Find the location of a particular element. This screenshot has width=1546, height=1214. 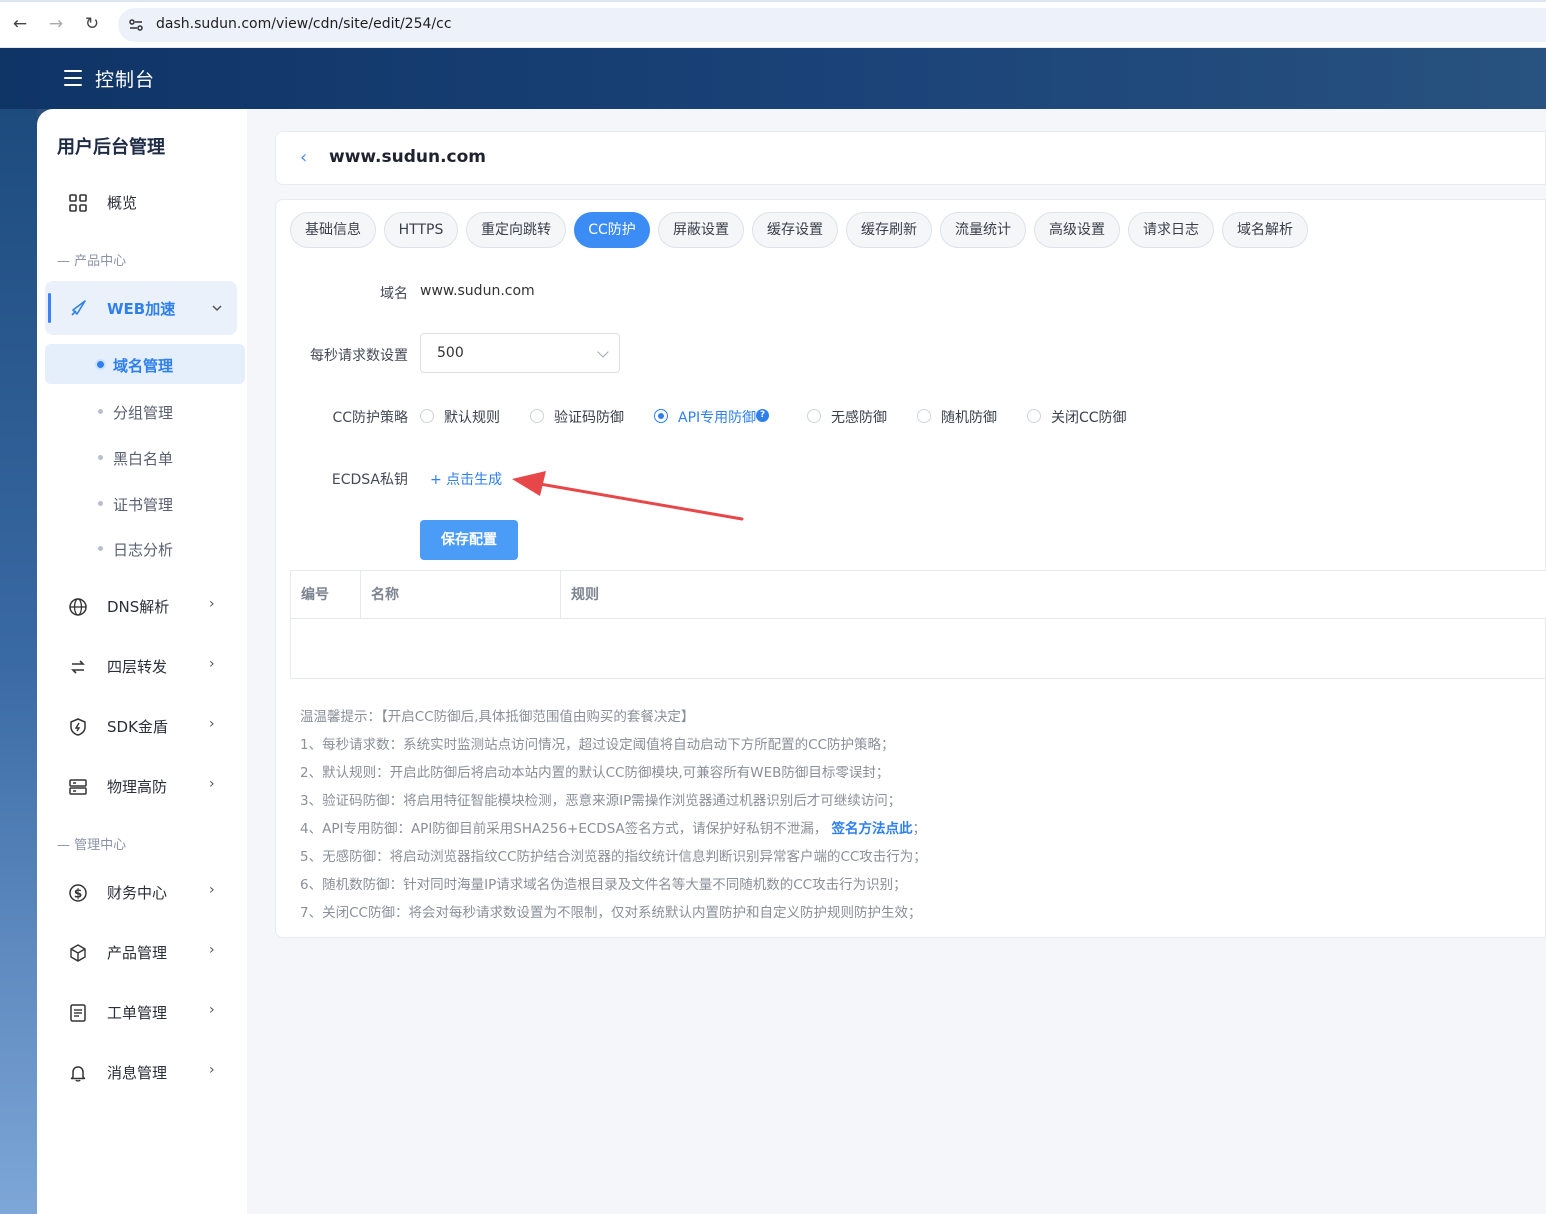

tip-line-tail: ； is located at coordinates (919, 829).